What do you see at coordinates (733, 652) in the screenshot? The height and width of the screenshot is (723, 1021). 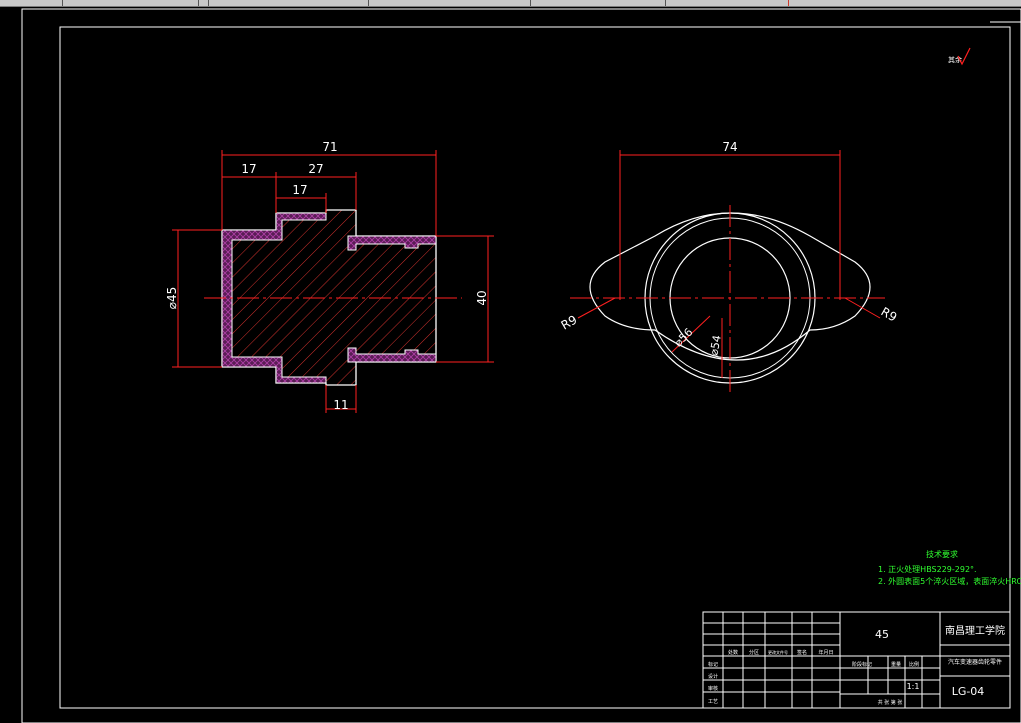 I see `title-col-1: 处数` at bounding box center [733, 652].